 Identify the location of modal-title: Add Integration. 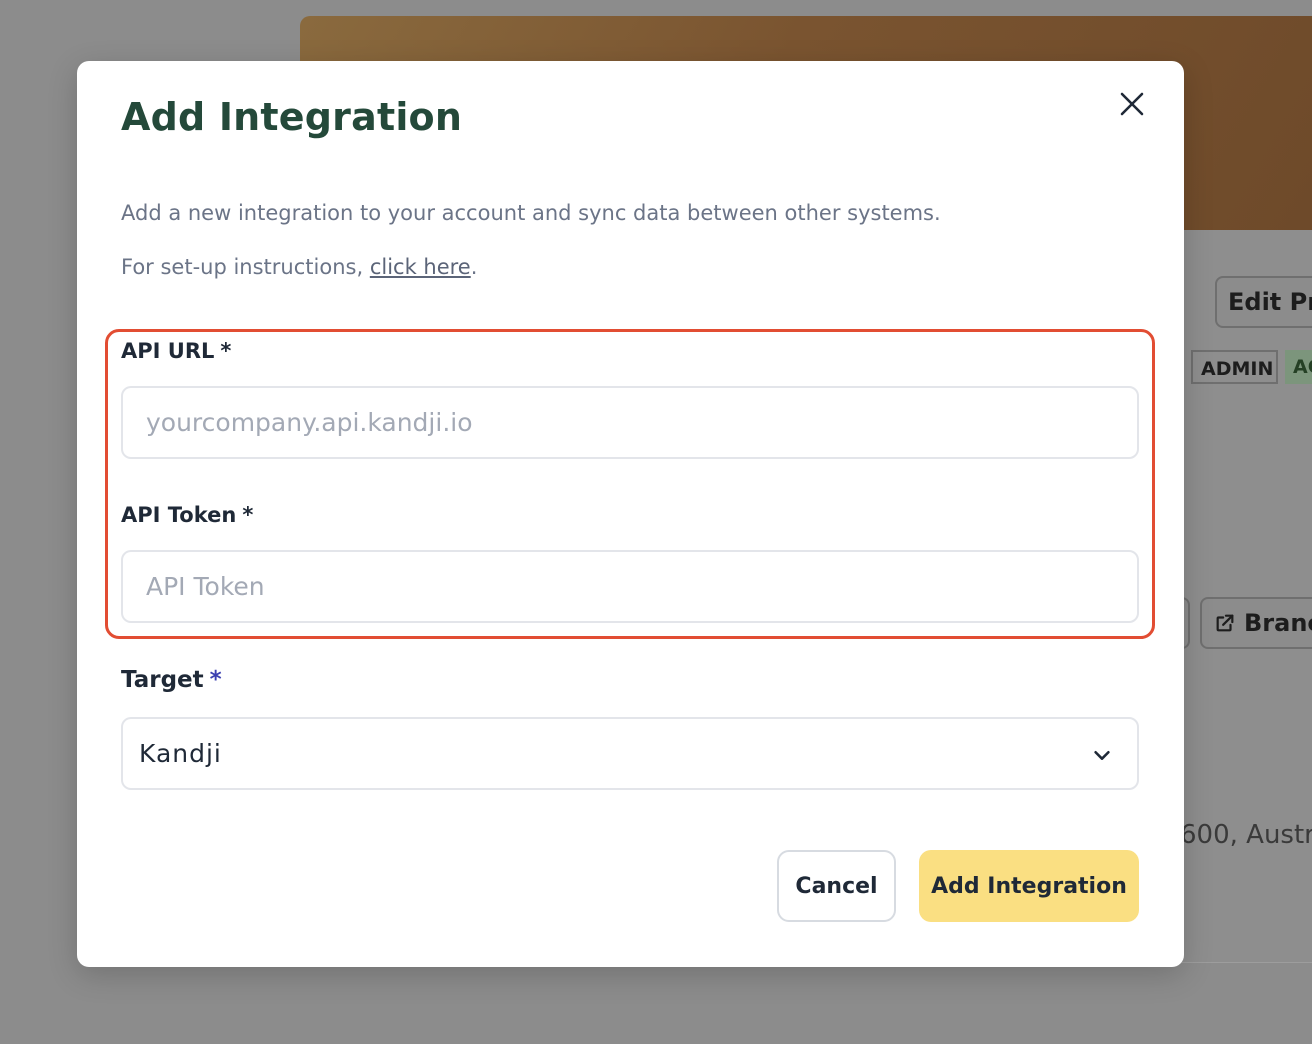
(292, 117).